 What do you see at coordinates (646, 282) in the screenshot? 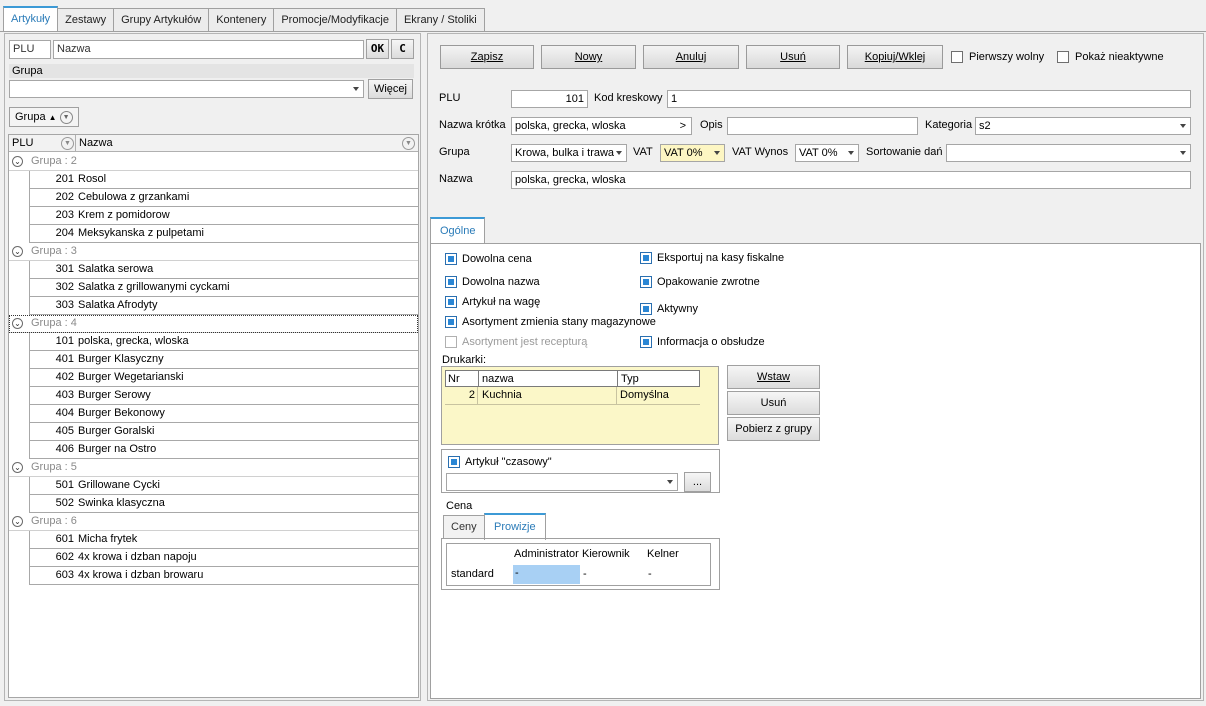
I see `packaging-checkbox` at bounding box center [646, 282].